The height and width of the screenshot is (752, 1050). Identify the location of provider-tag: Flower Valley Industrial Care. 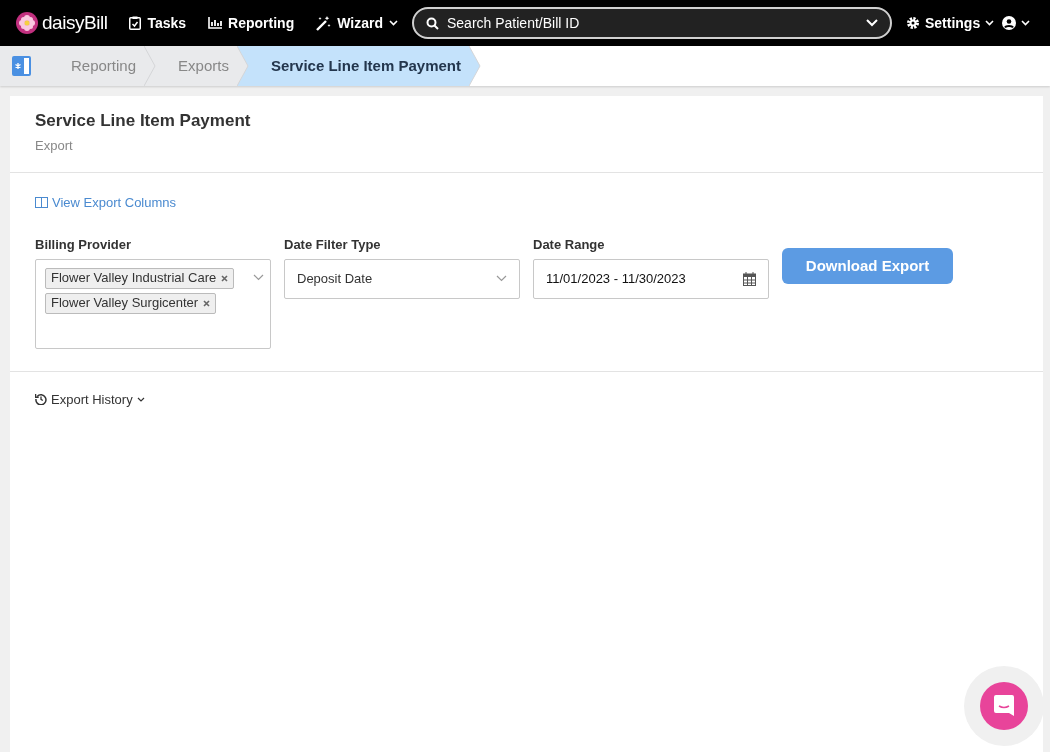
(140, 278).